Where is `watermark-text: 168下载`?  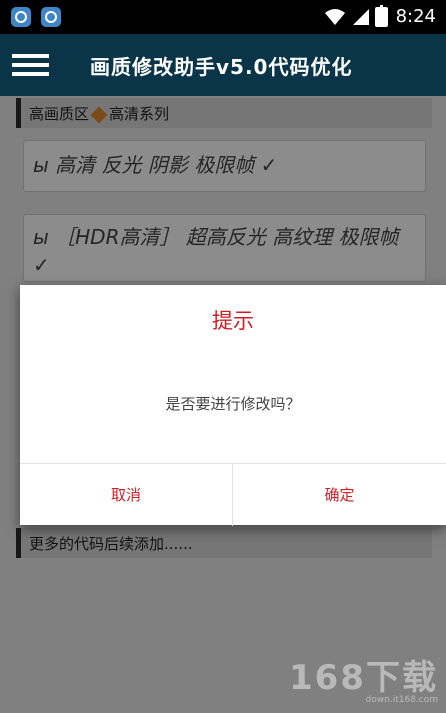 watermark-text: 168下载 is located at coordinates (363, 678).